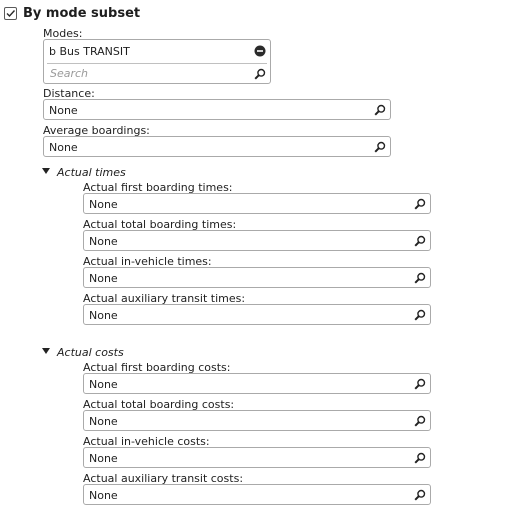  Describe the element at coordinates (257, 203) in the screenshot. I see `first-boarding-times-field: None` at that location.